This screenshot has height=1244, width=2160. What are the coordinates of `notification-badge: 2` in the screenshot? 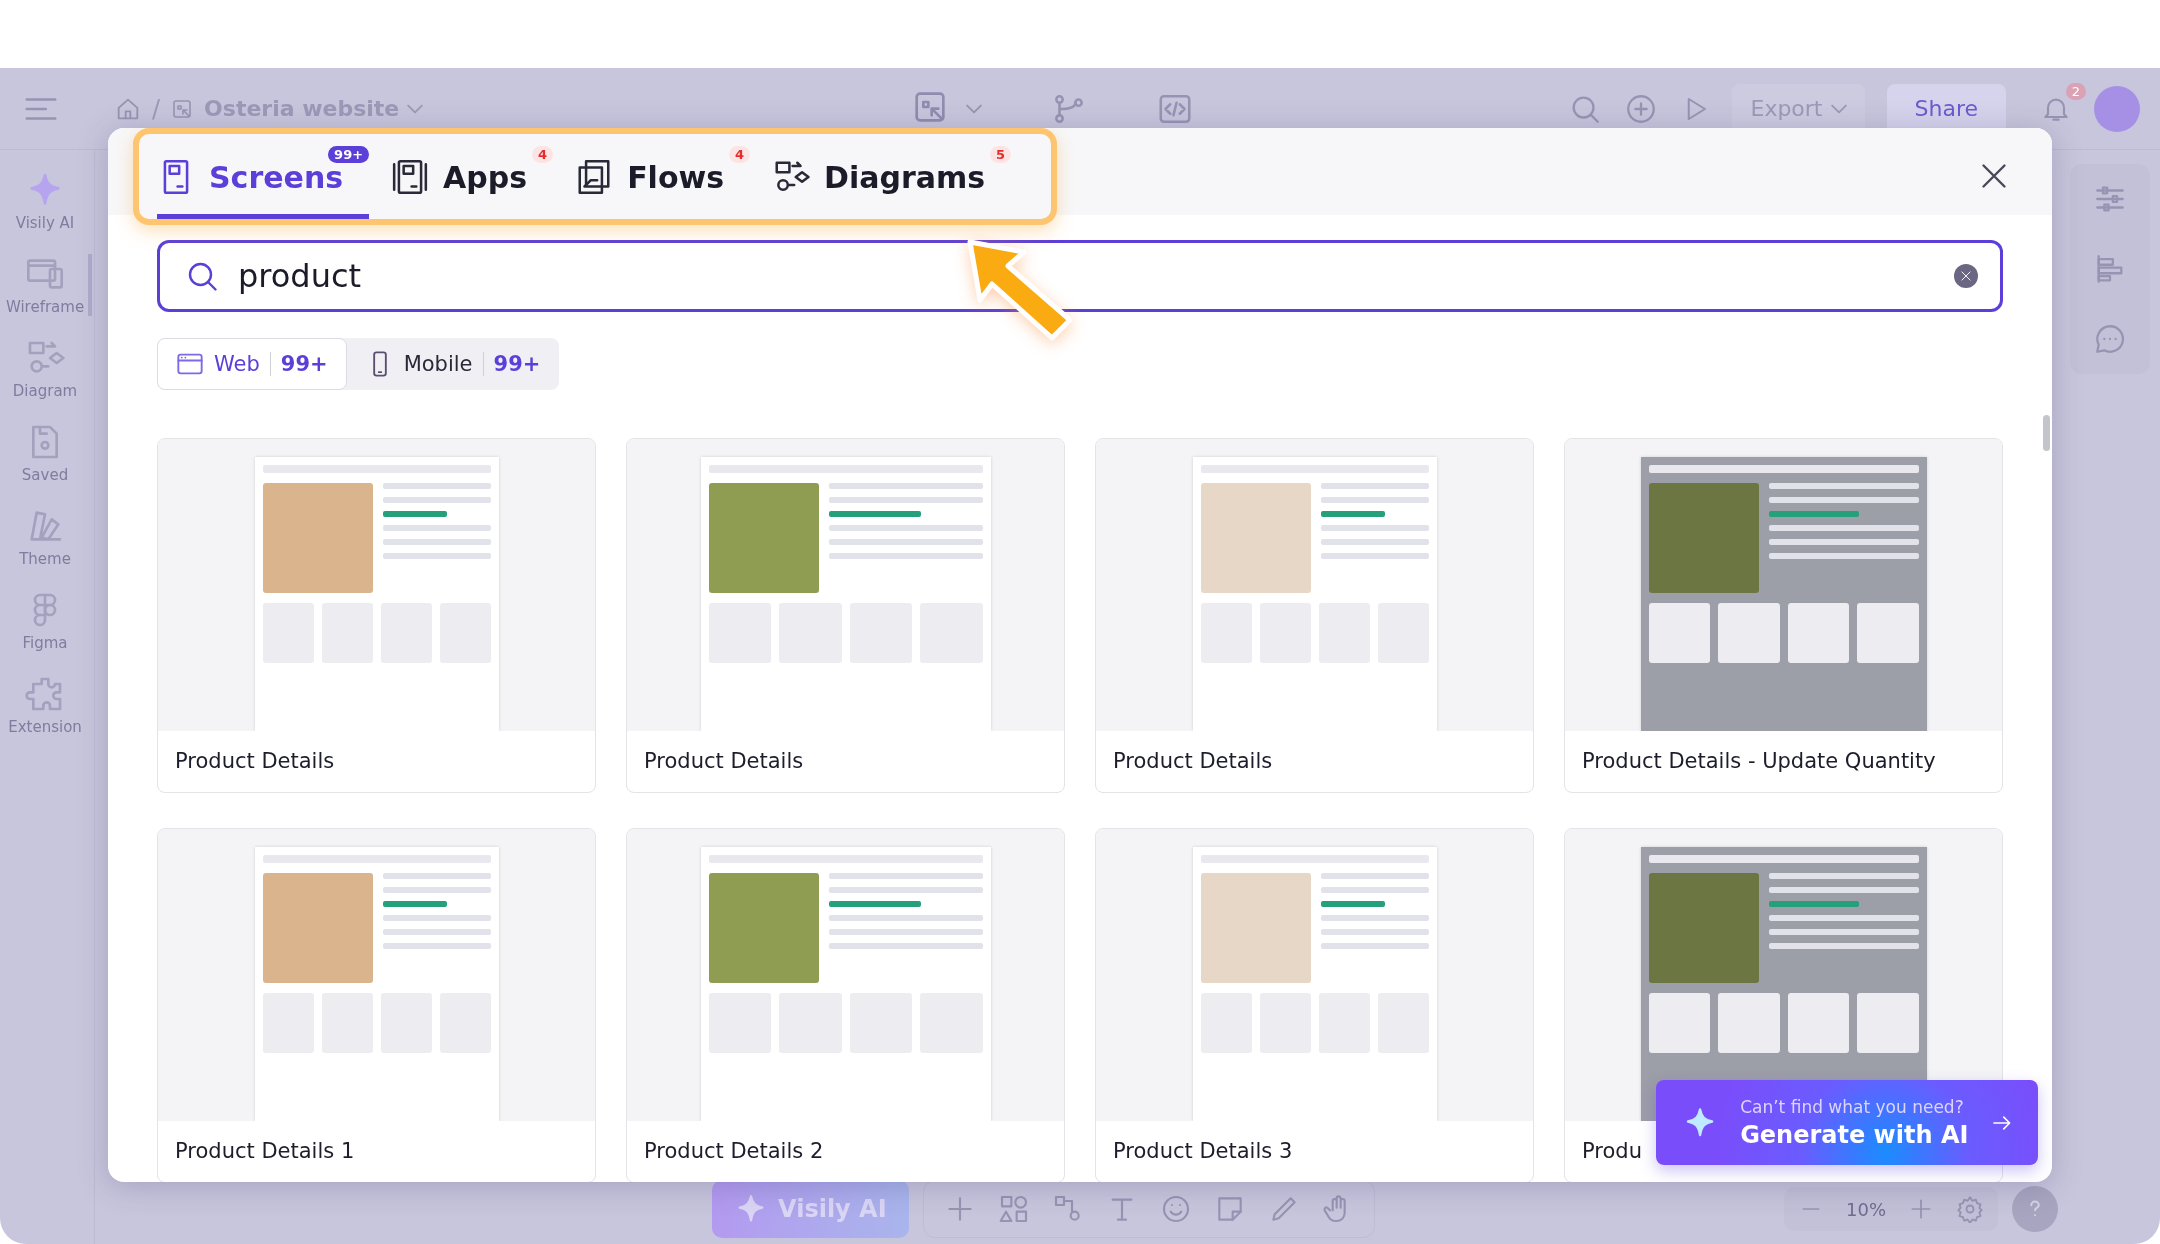 It's located at (2075, 91).